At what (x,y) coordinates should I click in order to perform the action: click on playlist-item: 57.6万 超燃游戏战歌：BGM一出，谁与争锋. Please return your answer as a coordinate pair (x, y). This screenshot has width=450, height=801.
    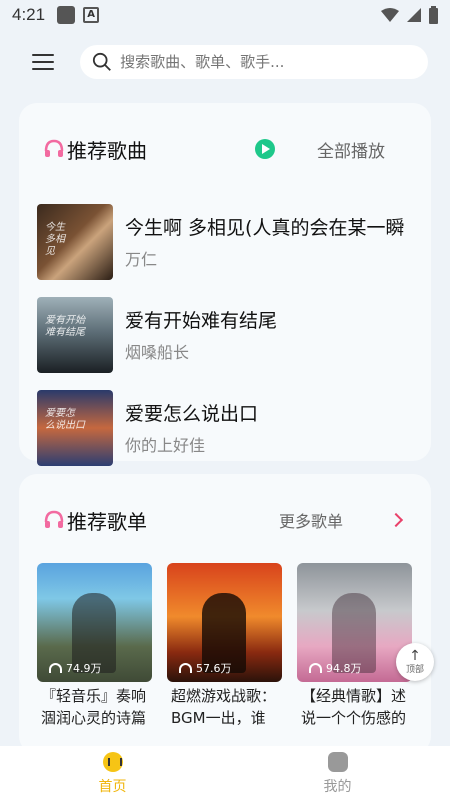
    Looking at the image, I should click on (224, 646).